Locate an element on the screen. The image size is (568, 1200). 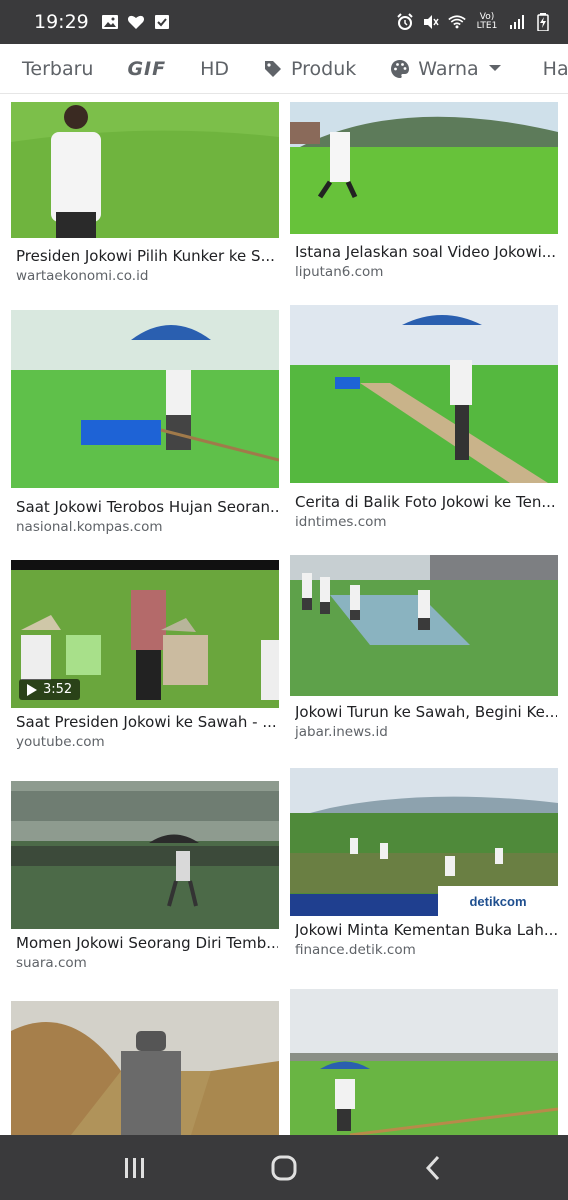
gallery-icon is located at coordinates (110, 22).